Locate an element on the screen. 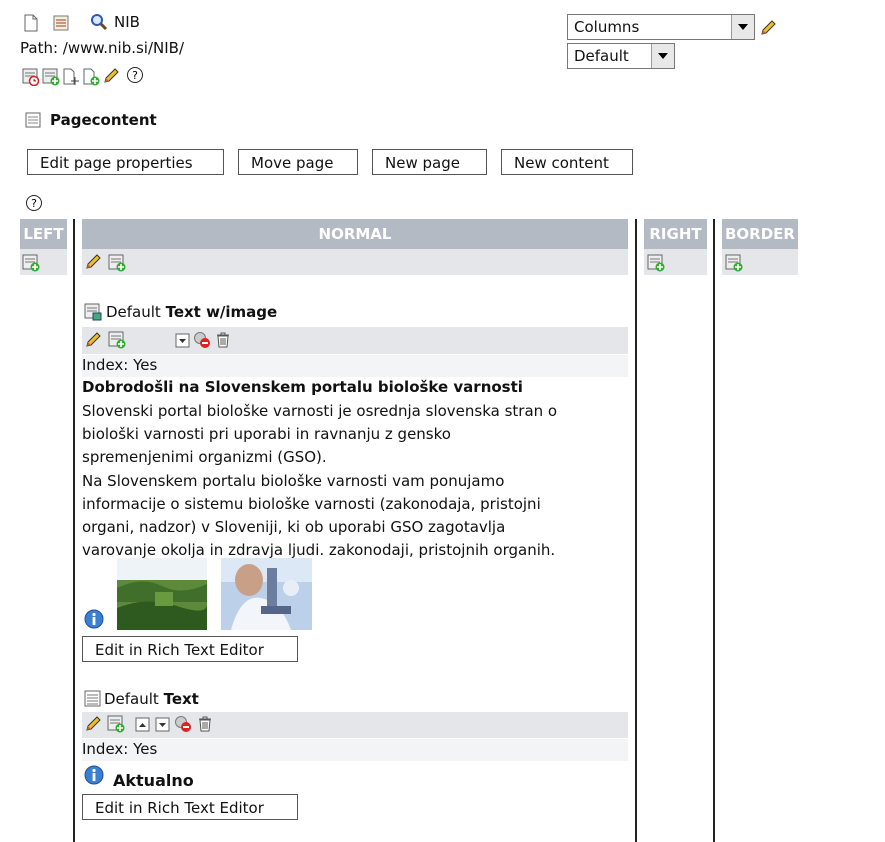  columns-select: Columns is located at coordinates (661, 27).